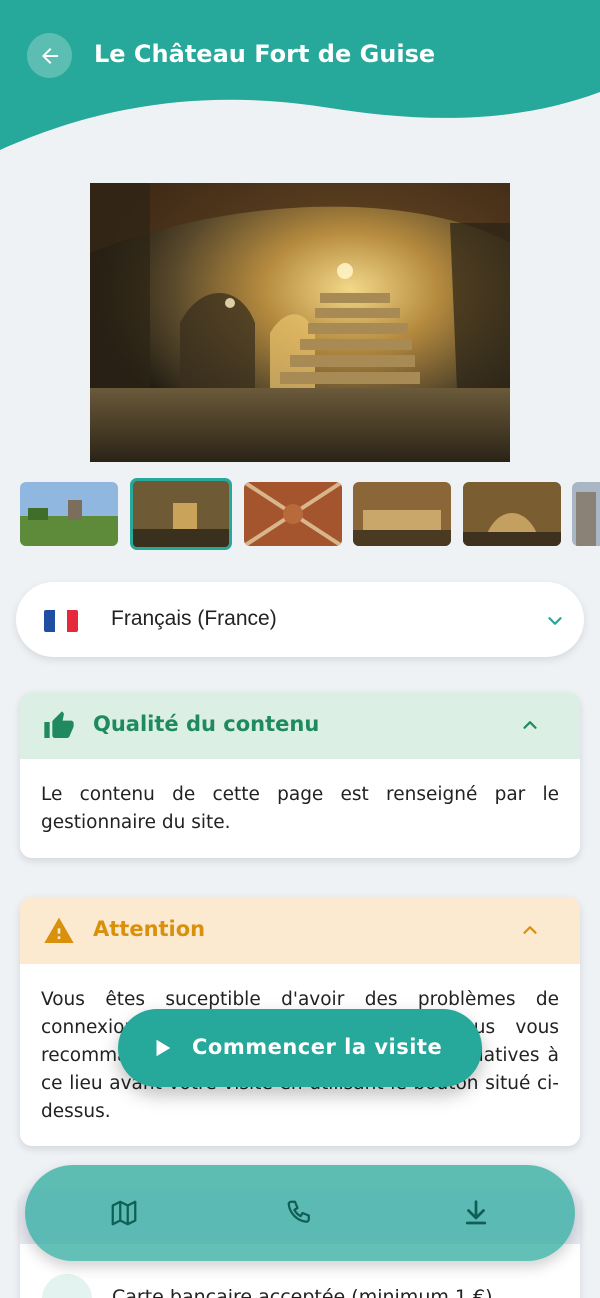 The image size is (600, 1298). I want to click on map-icon, so click(124, 1213).